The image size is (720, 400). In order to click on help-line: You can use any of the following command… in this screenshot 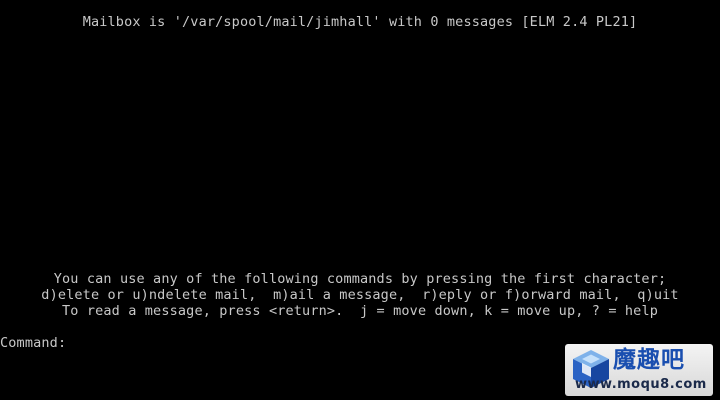, I will do `click(360, 279)`.